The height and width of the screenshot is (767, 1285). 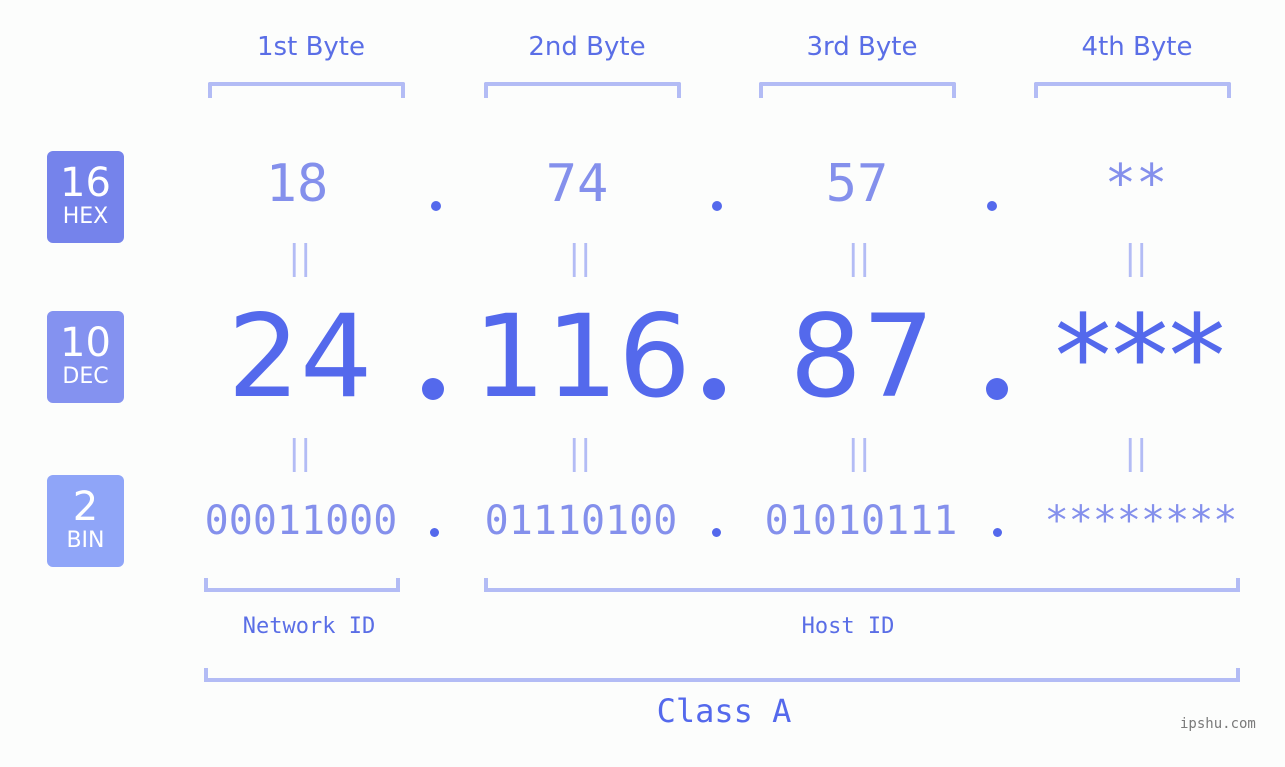 What do you see at coordinates (862, 585) in the screenshot?
I see `host-id-bracket` at bounding box center [862, 585].